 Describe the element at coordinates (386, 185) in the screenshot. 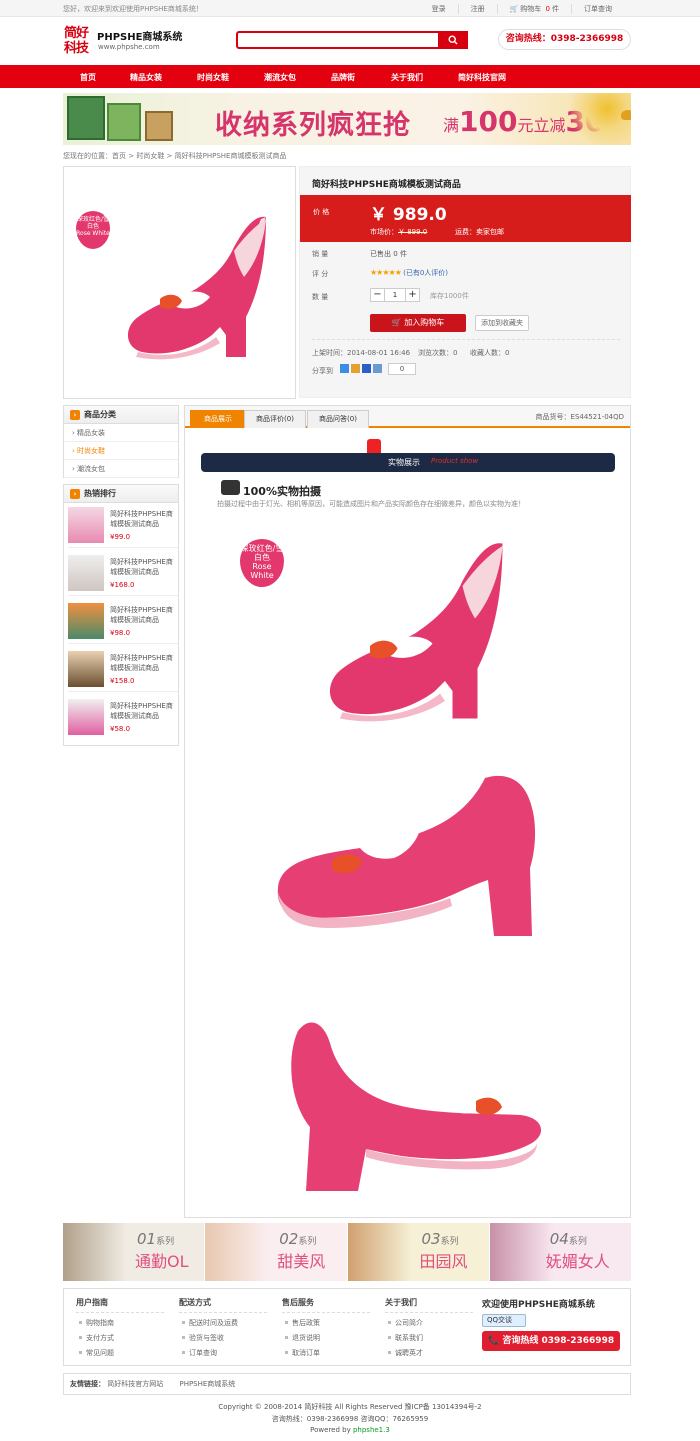

I see `product-title: 简好科技PHPSHE商城模板测试商品` at that location.